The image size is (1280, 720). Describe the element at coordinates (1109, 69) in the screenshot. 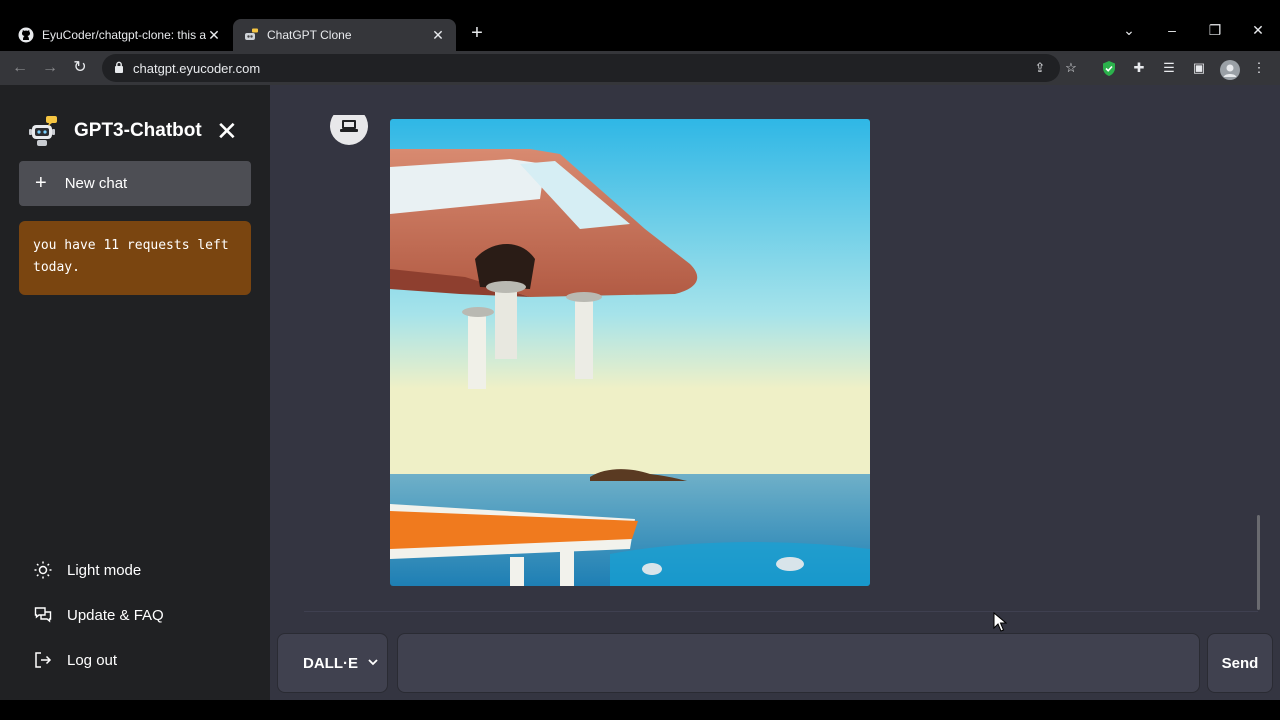

I see `shield-extension-icon` at that location.